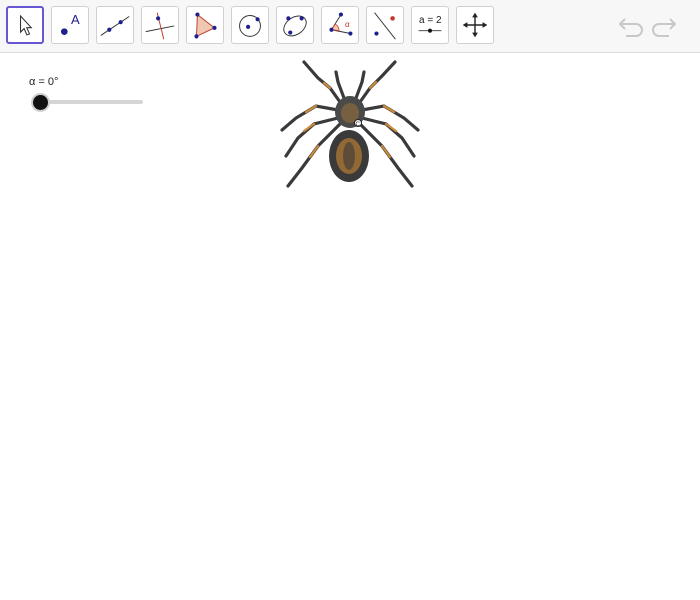 This screenshot has width=700, height=600. What do you see at coordinates (64, 31) in the screenshot?
I see `point-icon` at bounding box center [64, 31].